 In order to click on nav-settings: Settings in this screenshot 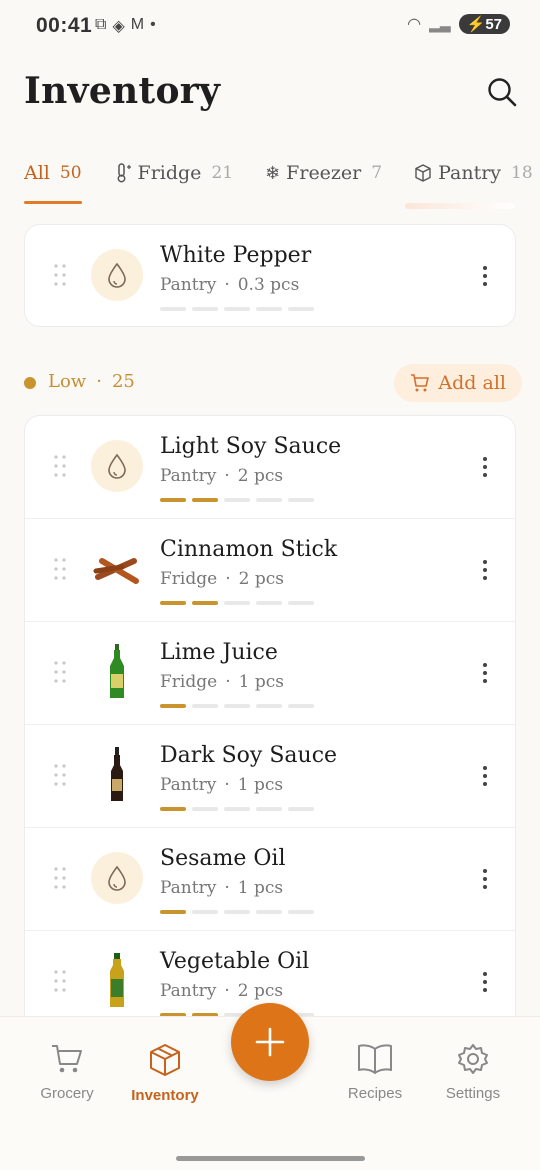, I will do `click(473, 1072)`.